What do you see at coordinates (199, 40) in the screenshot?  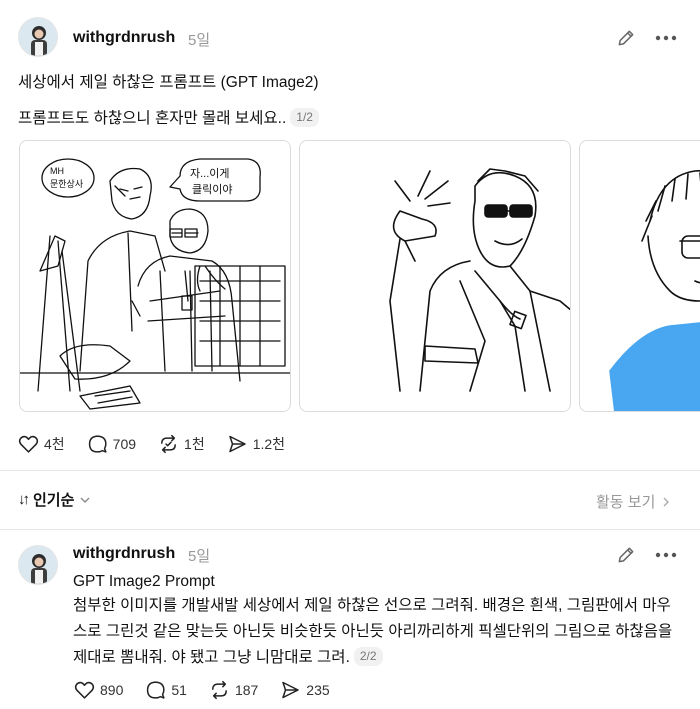 I see `post-time: 5일` at bounding box center [199, 40].